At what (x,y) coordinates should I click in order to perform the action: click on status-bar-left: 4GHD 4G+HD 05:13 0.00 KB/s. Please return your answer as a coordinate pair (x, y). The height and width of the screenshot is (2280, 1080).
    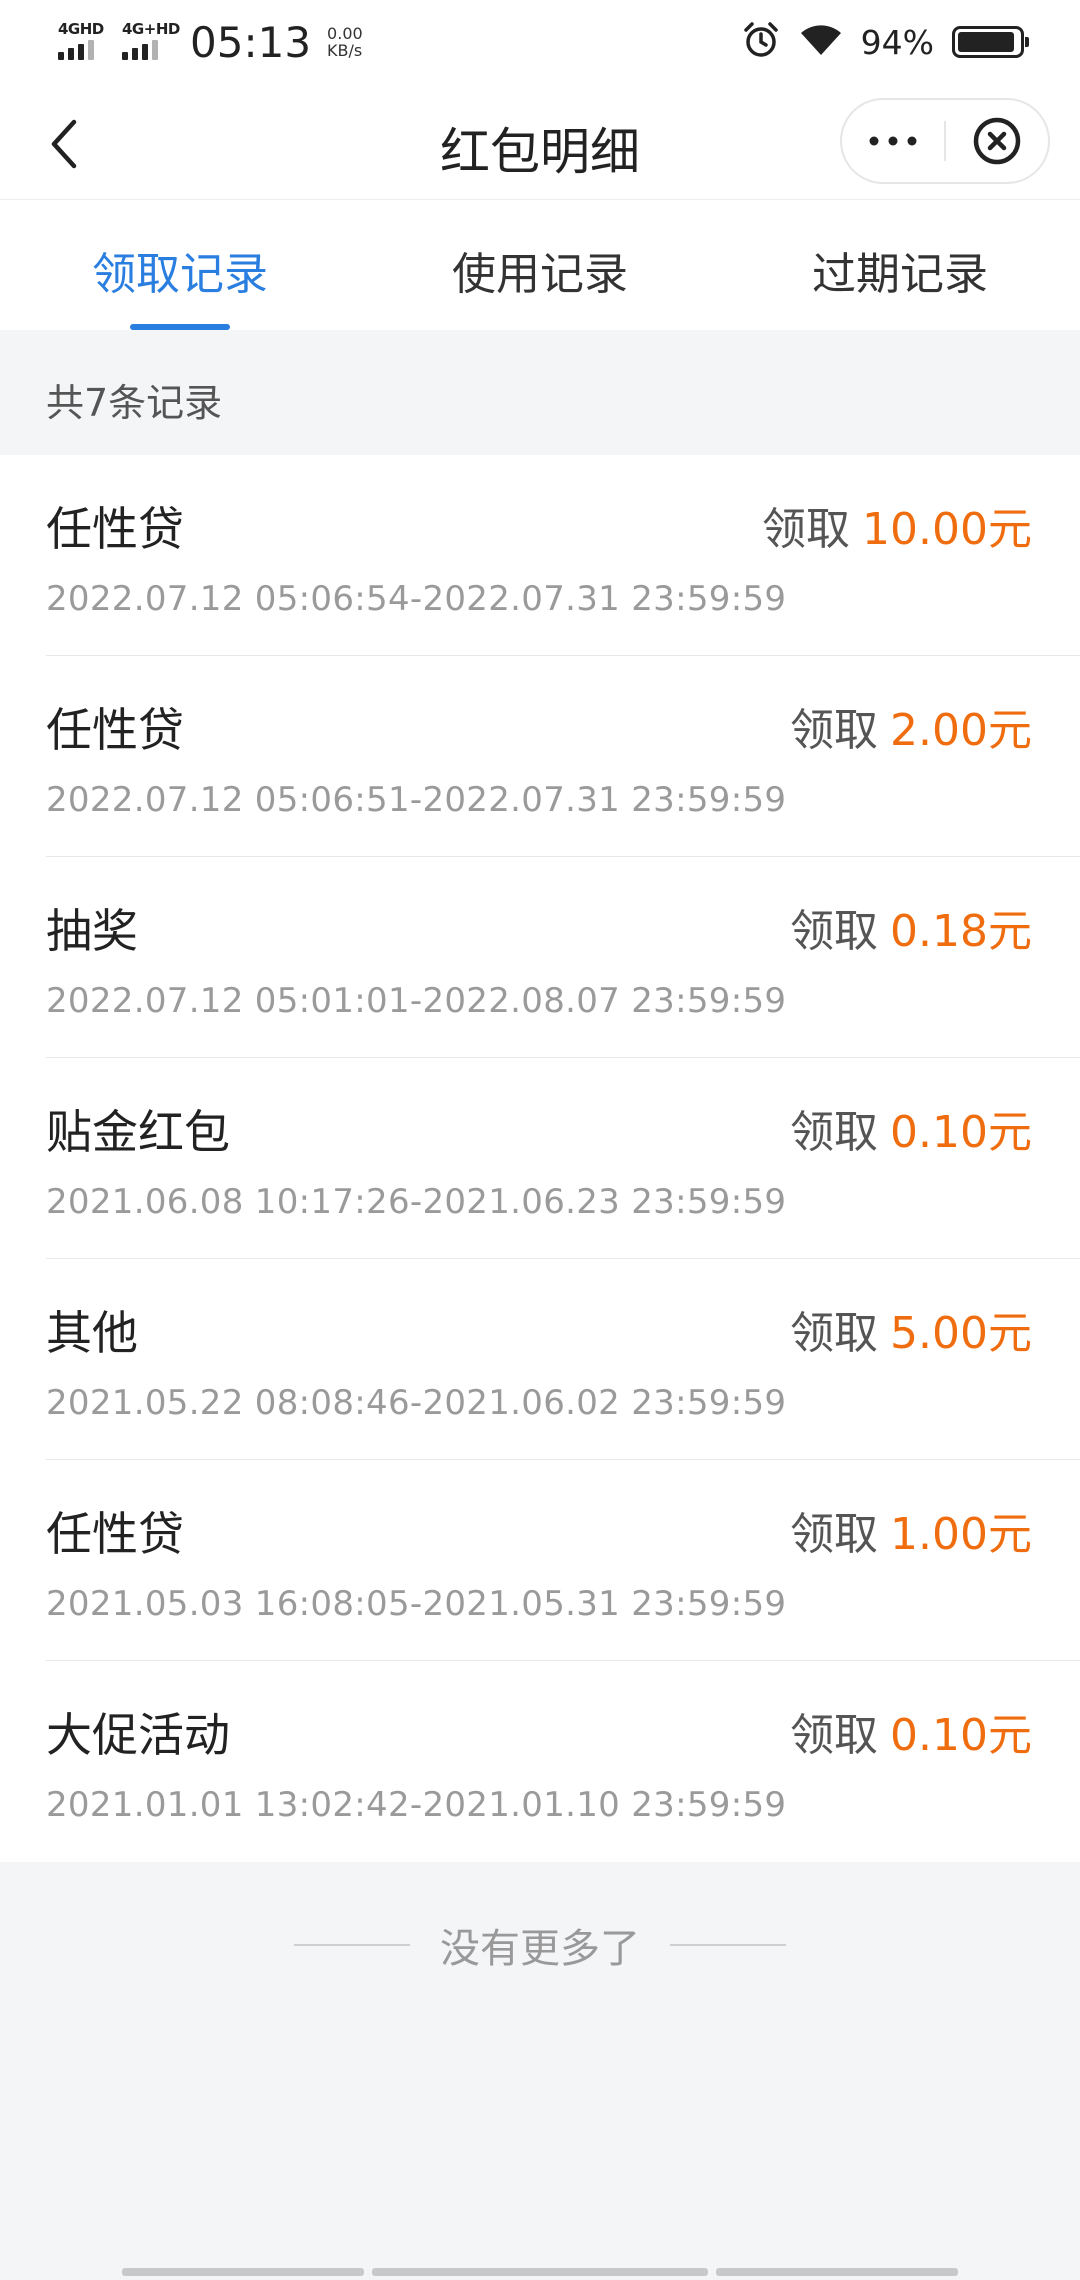
    Looking at the image, I should click on (210, 42).